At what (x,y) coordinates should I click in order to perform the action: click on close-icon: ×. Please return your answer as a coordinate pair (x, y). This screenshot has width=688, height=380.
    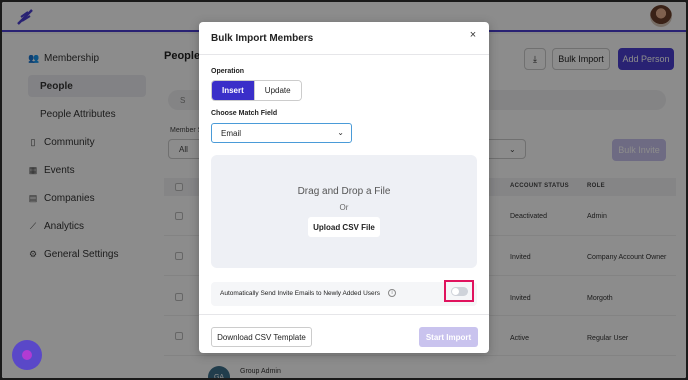
    Looking at the image, I should click on (473, 35).